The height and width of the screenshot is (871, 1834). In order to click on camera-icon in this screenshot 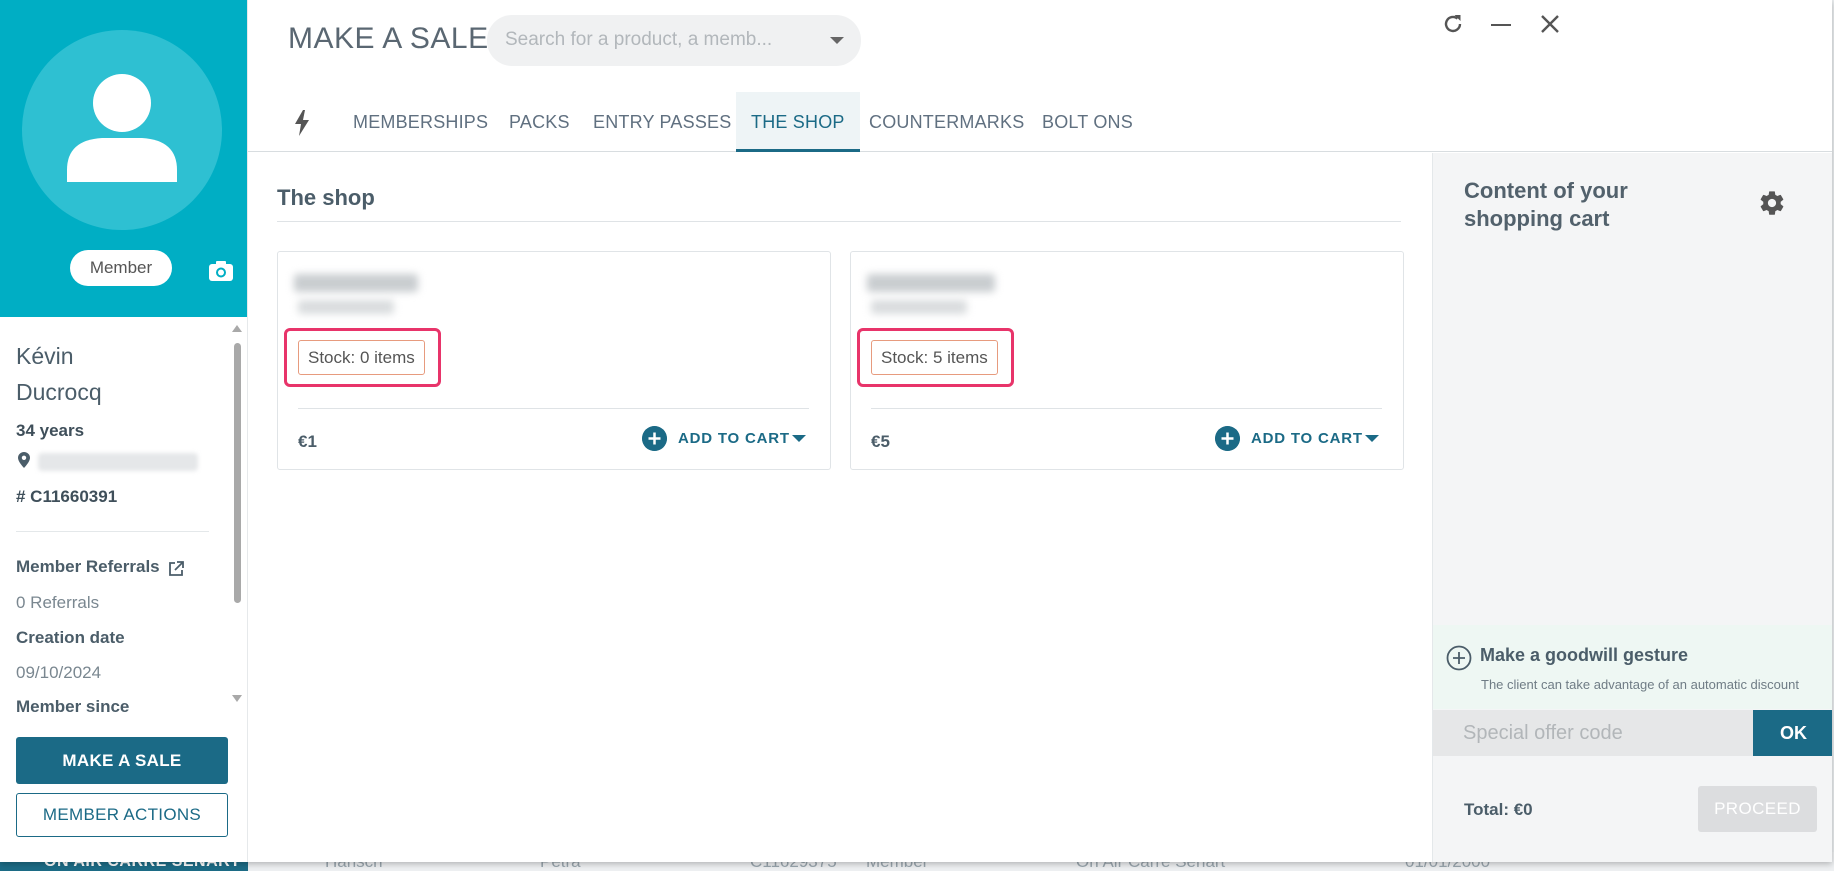, I will do `click(221, 271)`.